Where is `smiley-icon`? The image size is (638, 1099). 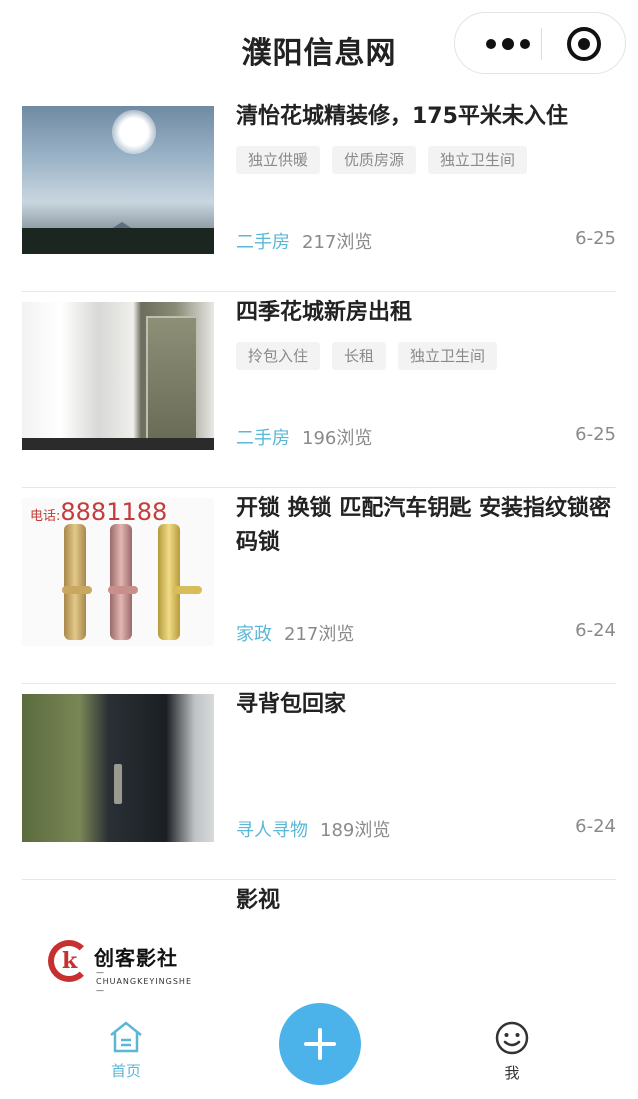
smiley-icon is located at coordinates (512, 1038).